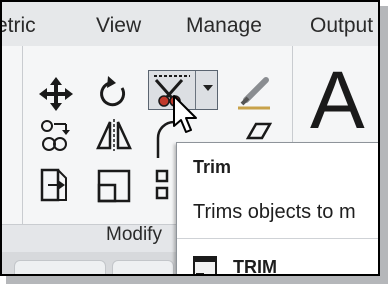 The height and width of the screenshot is (289, 391). What do you see at coordinates (164, 186) in the screenshot?
I see `array-icon` at bounding box center [164, 186].